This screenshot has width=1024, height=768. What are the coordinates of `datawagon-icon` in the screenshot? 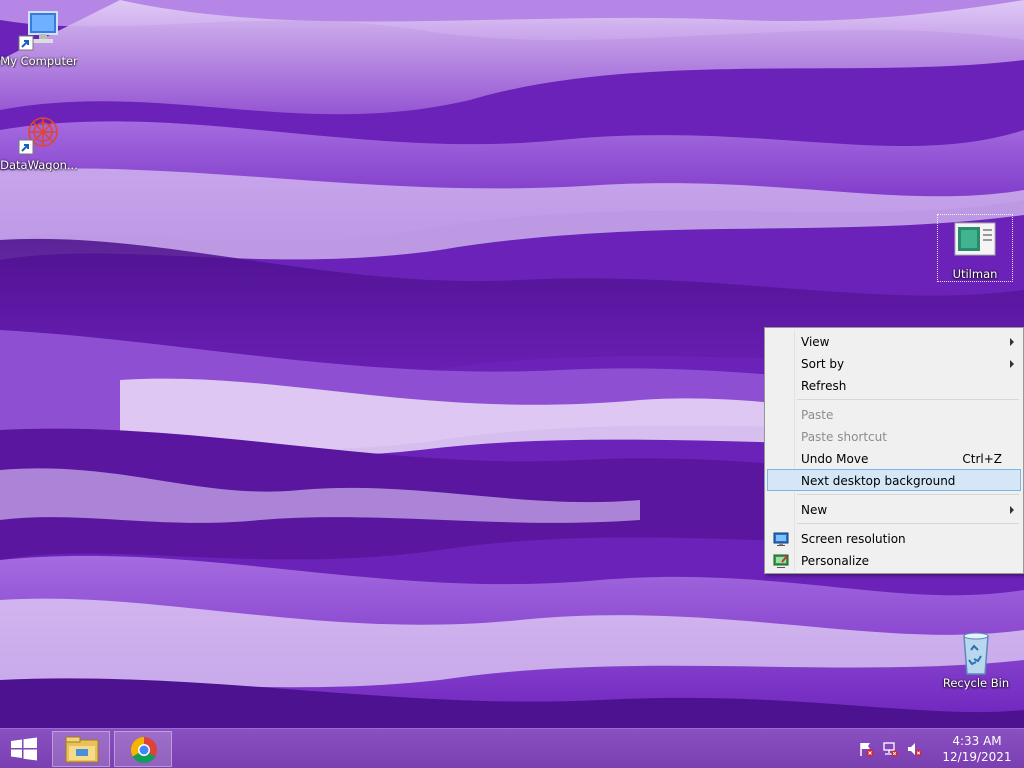 It's located at (39, 134).